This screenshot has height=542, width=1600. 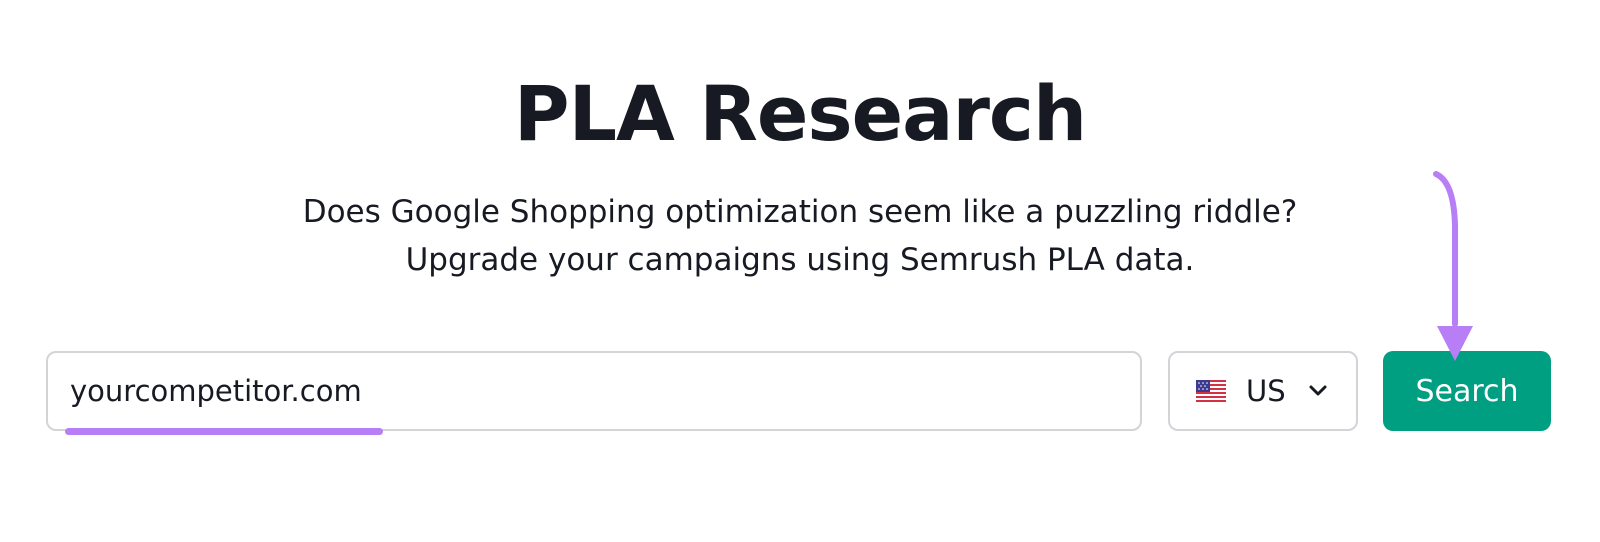 What do you see at coordinates (1266, 391) in the screenshot?
I see `database-label: US` at bounding box center [1266, 391].